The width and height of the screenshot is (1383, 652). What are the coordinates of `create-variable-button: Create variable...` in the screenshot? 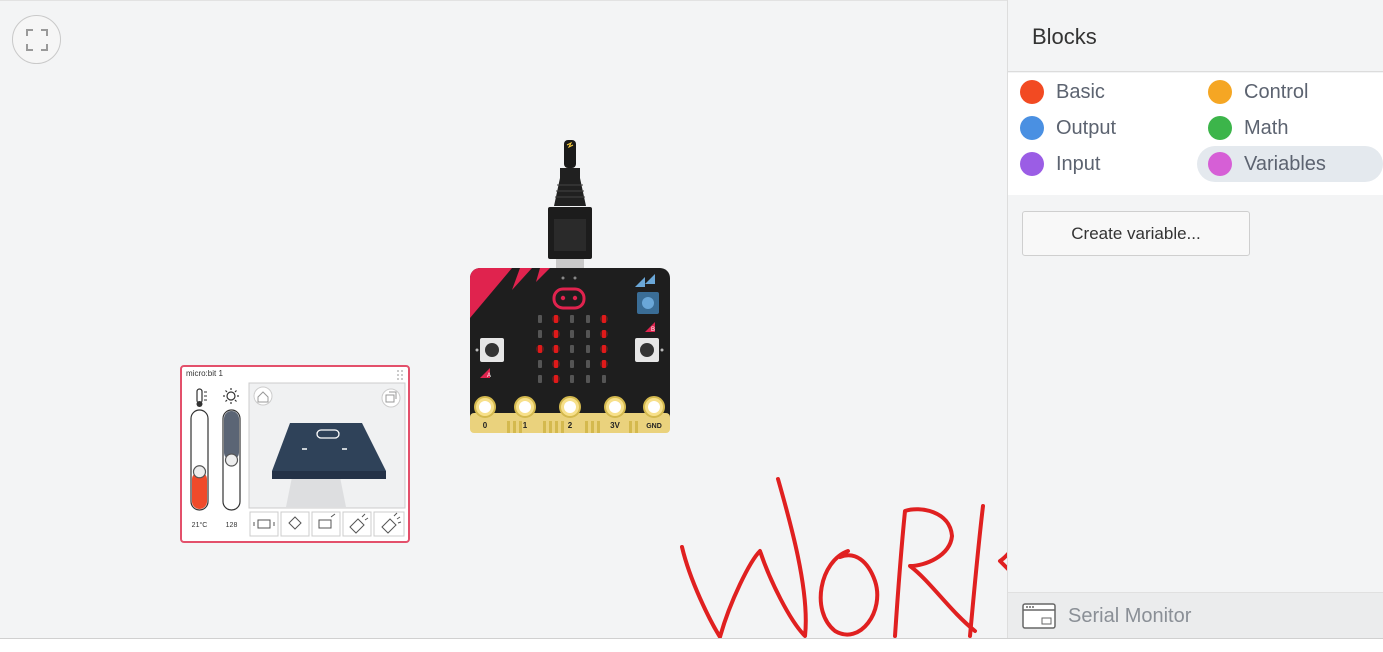 It's located at (1136, 233).